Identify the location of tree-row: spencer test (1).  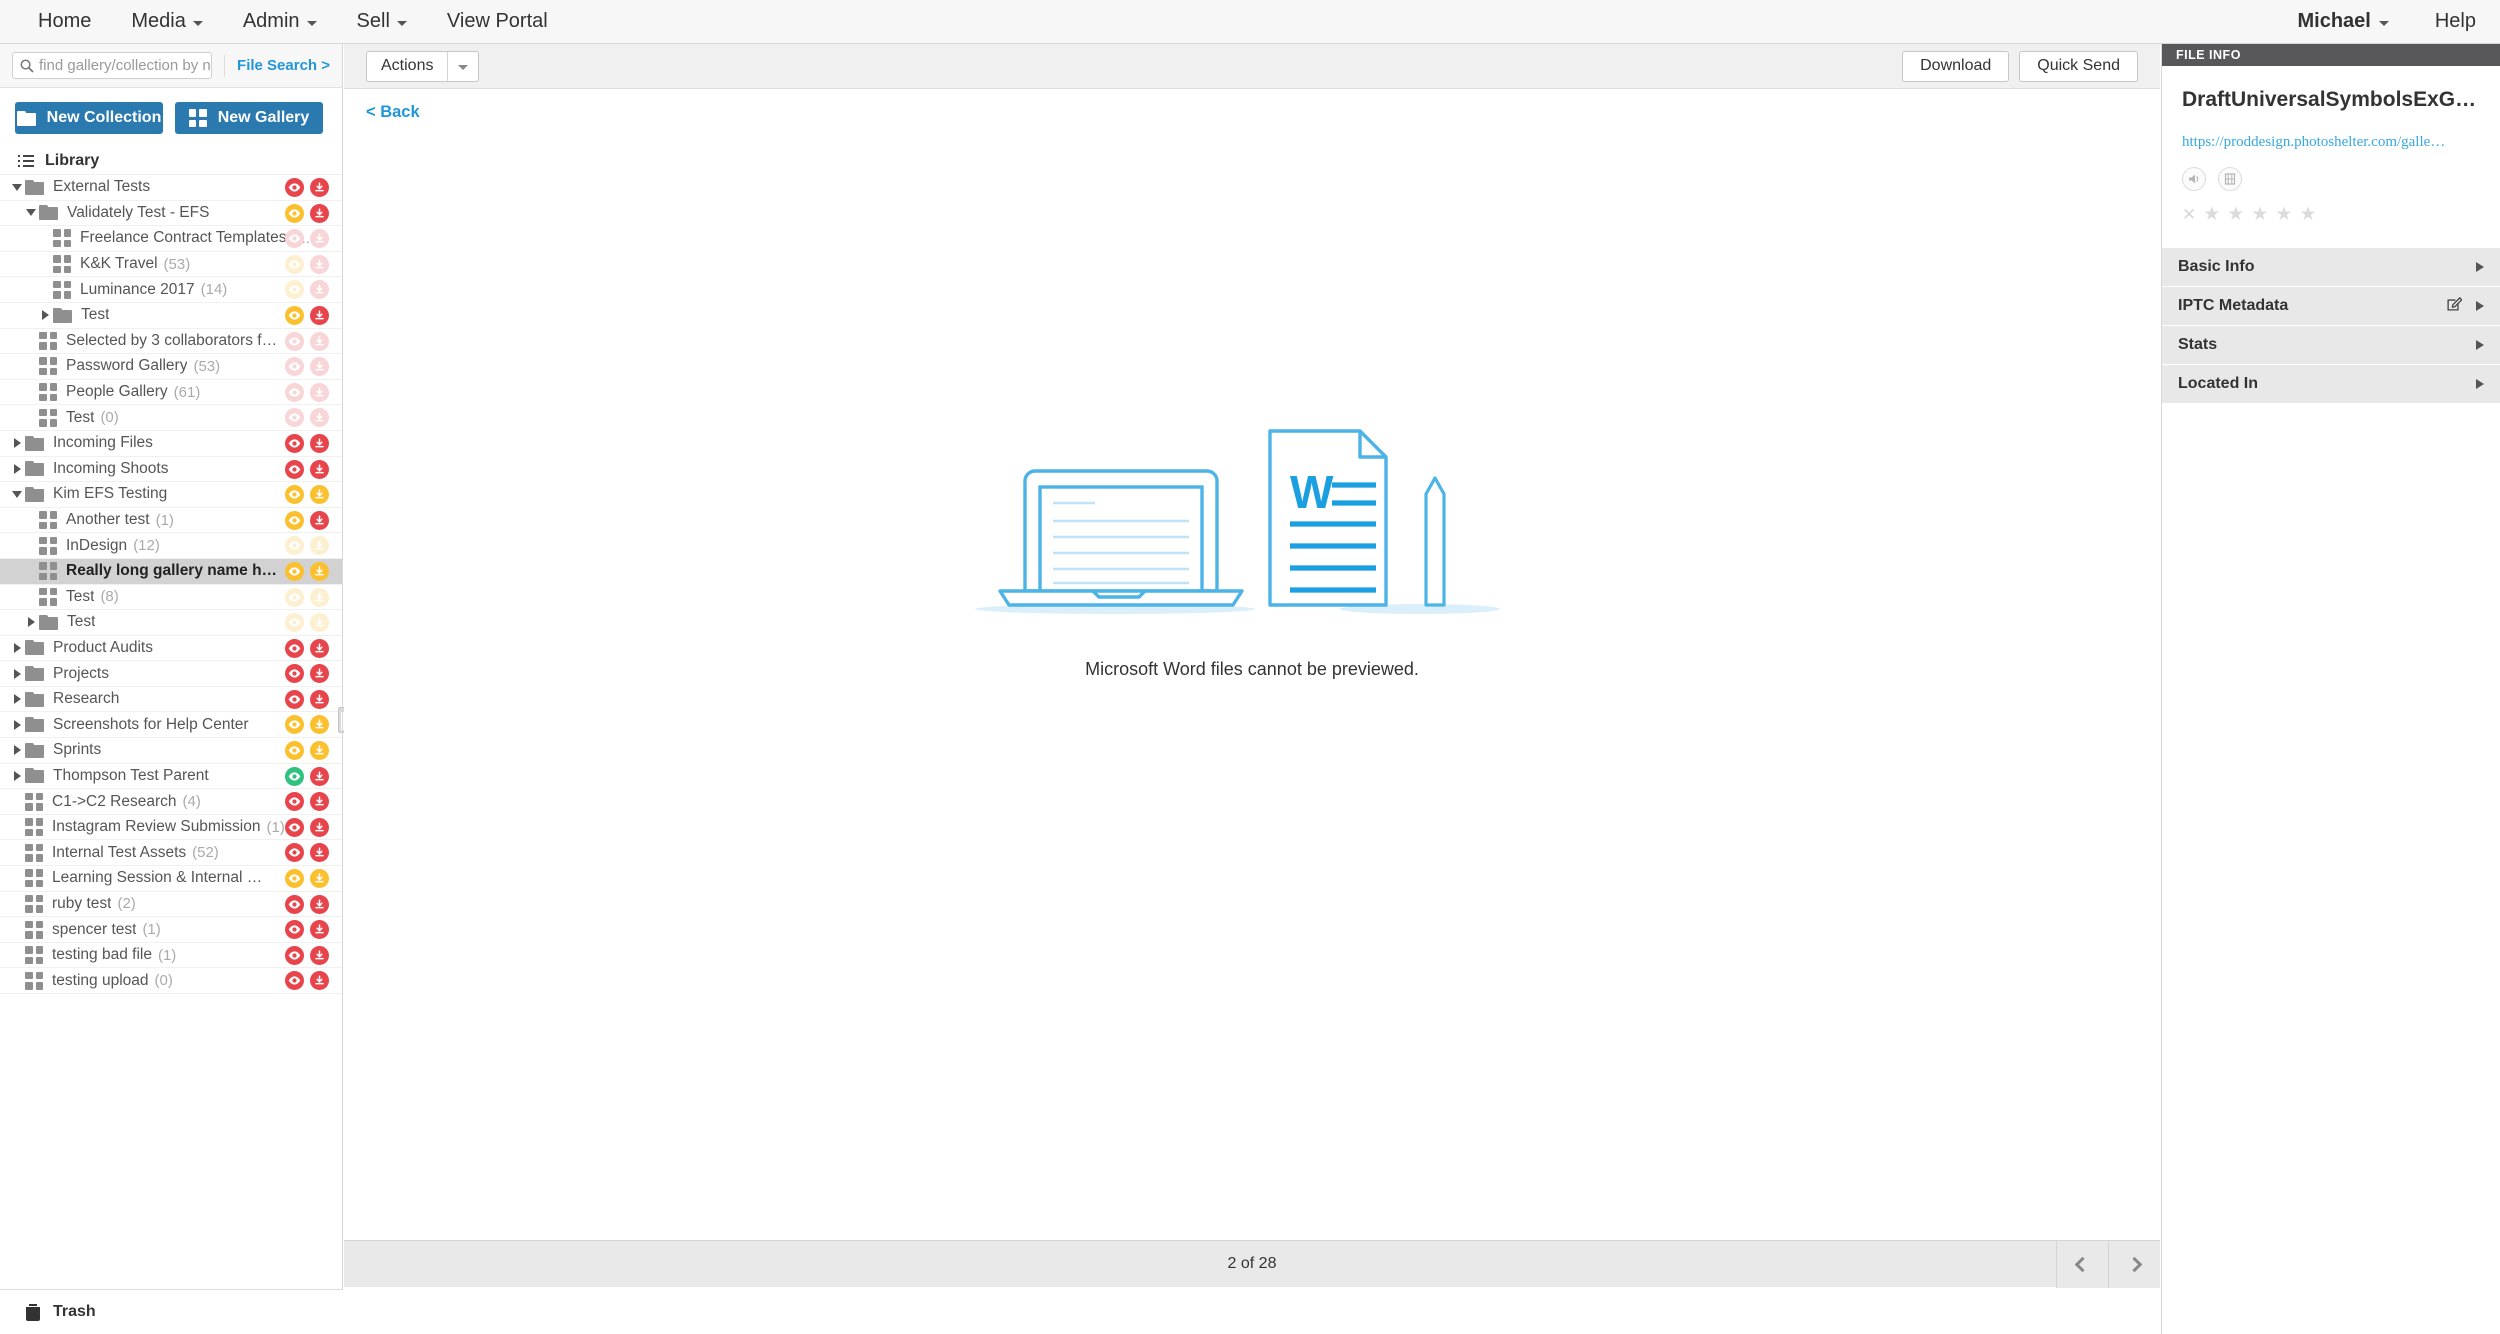
(171, 930).